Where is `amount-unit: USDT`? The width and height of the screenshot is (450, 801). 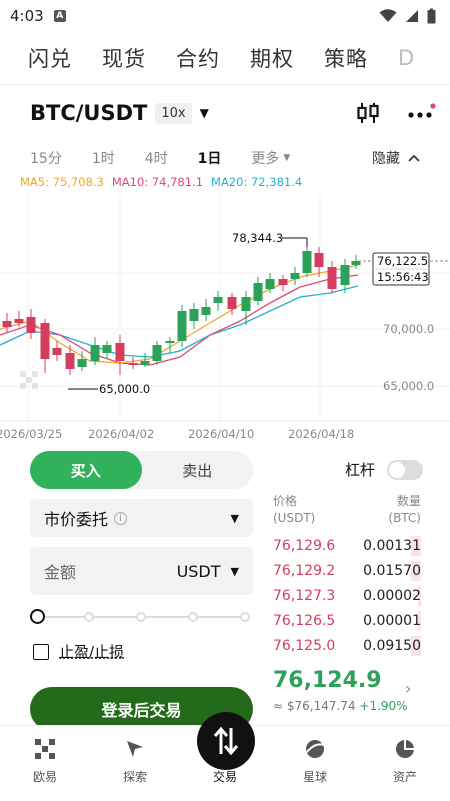 amount-unit: USDT is located at coordinates (198, 571).